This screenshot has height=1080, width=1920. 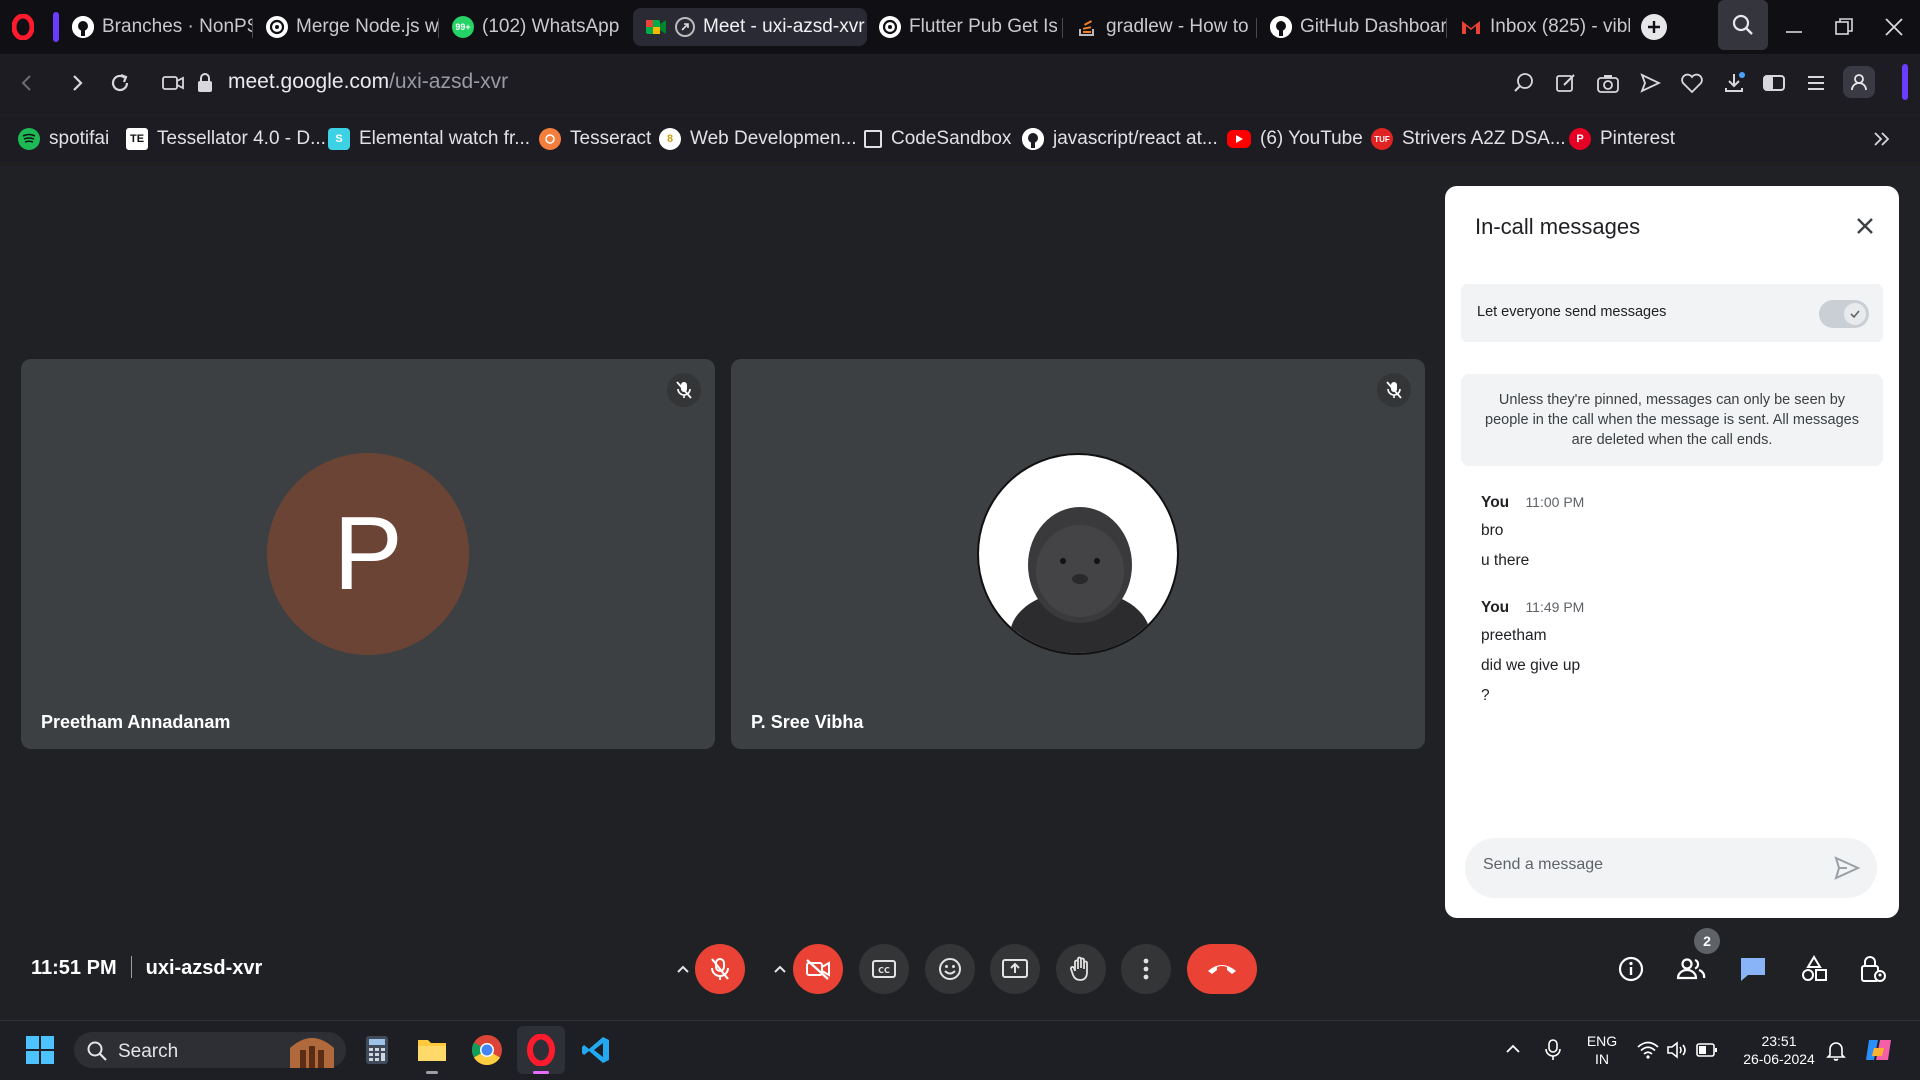 I want to click on tab-gradlew: gradlew - How to, so click(x=1160, y=27).